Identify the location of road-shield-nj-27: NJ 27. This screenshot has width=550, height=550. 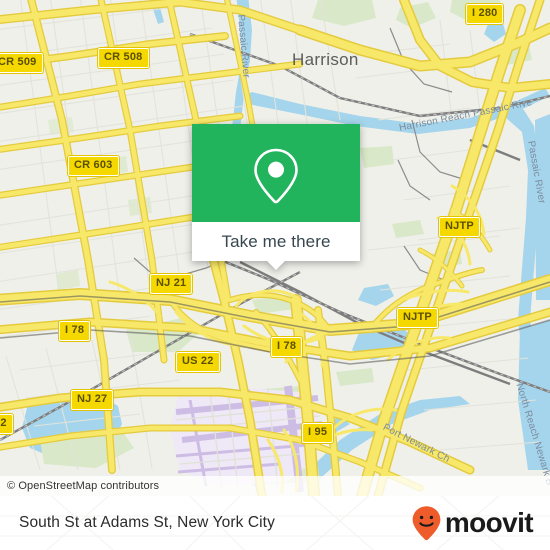
(92, 400).